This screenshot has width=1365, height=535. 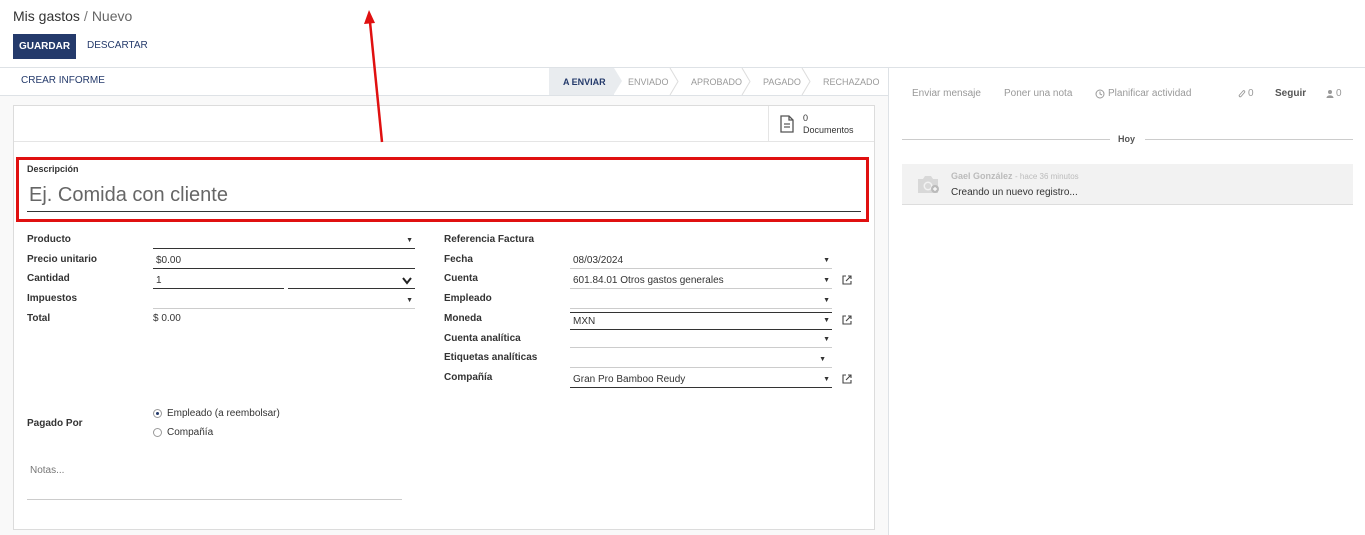 I want to click on date-divider-left, so click(x=1006, y=139).